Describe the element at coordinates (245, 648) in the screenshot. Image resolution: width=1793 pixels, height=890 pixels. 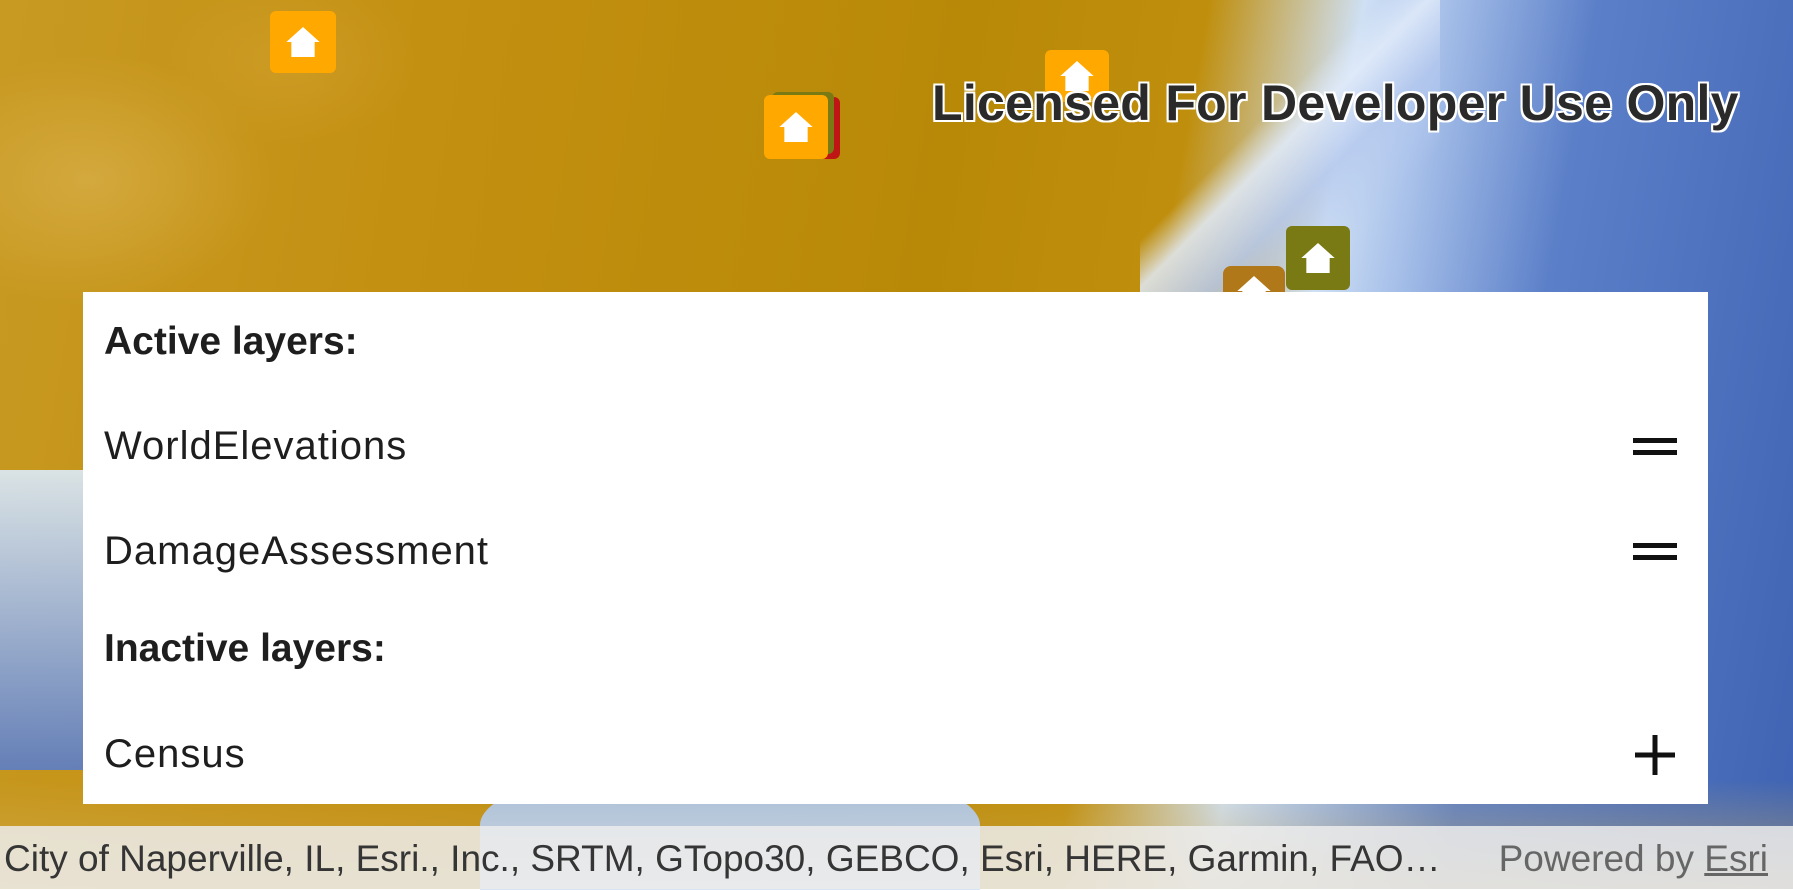
I see `inactive-layers-heading: Inactive layers:` at that location.